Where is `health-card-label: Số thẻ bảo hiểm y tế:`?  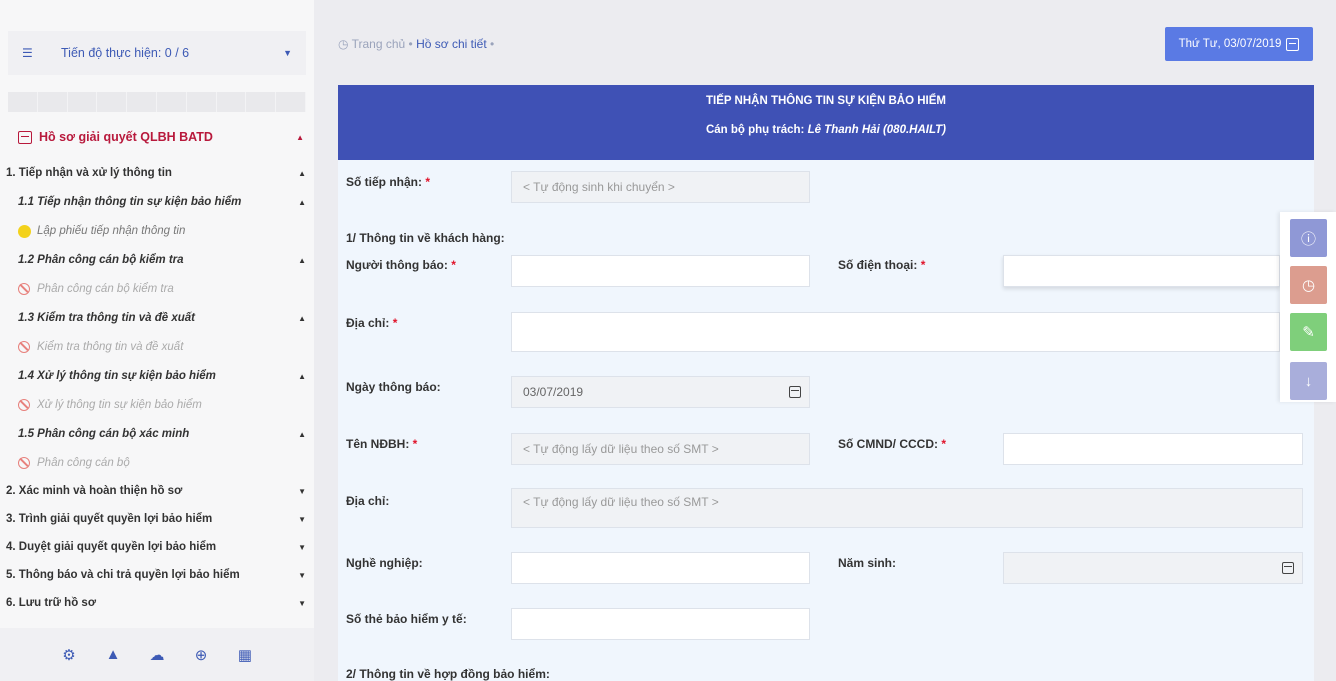 health-card-label: Số thẻ bảo hiểm y tế: is located at coordinates (406, 619).